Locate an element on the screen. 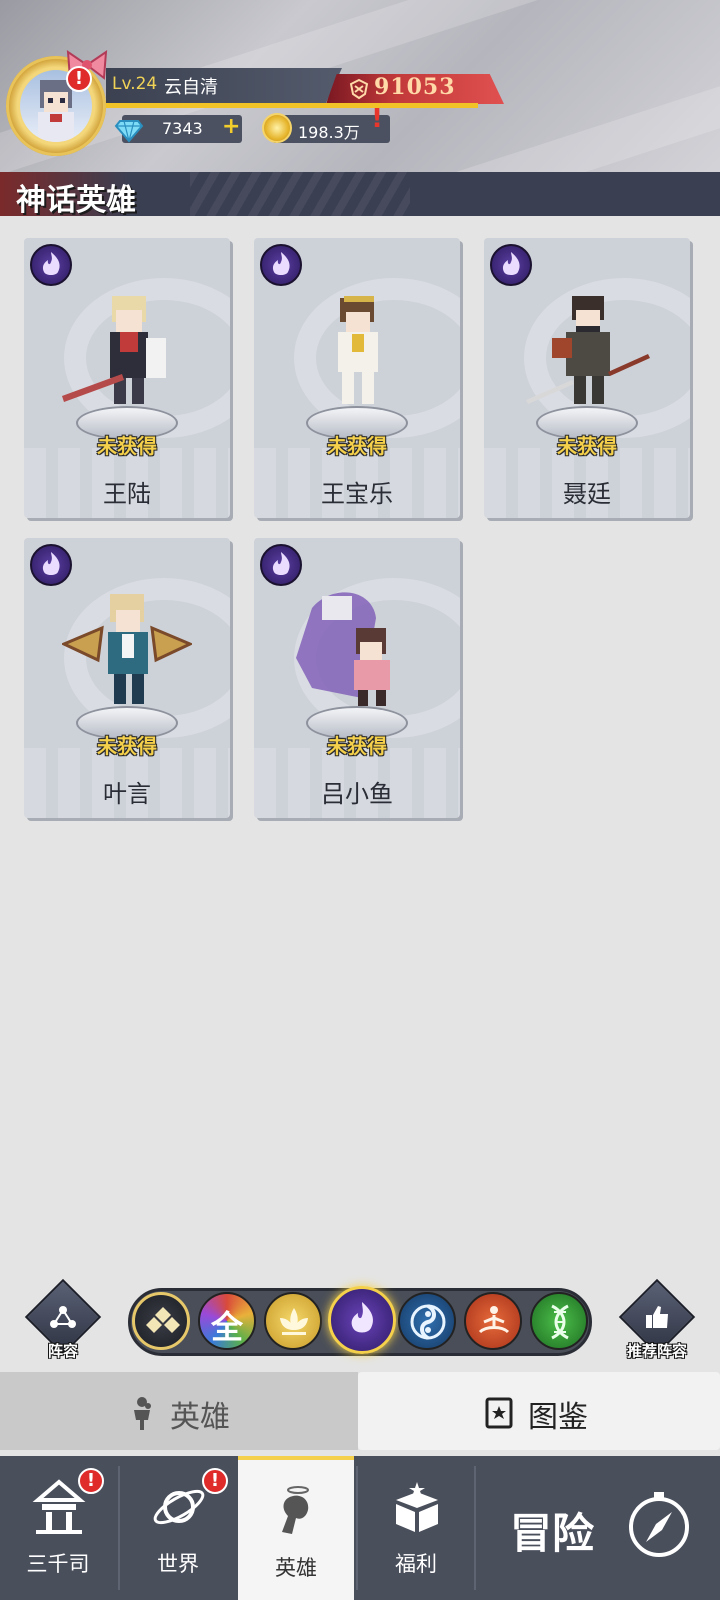 This screenshot has height=1600, width=720. filter-mythic-selected is located at coordinates (362, 1320).